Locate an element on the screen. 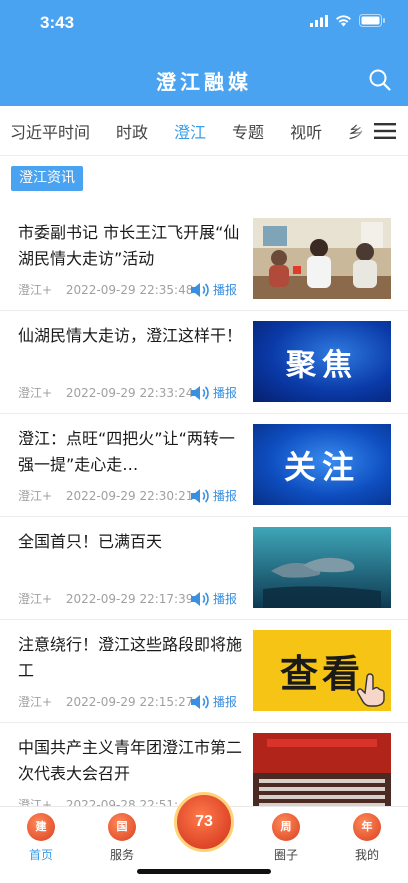 This screenshot has width=408, height=883. news-meta: 澄江+ 2022-09-29 22:17:39 播报 is located at coordinates (136, 599).